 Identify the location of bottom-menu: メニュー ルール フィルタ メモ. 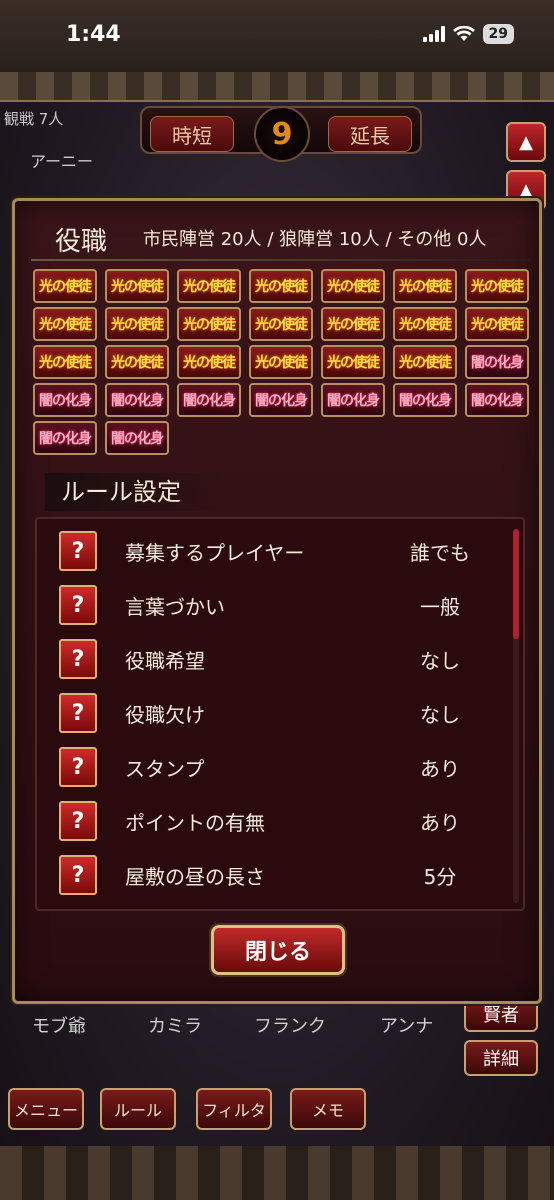
(277, 1114).